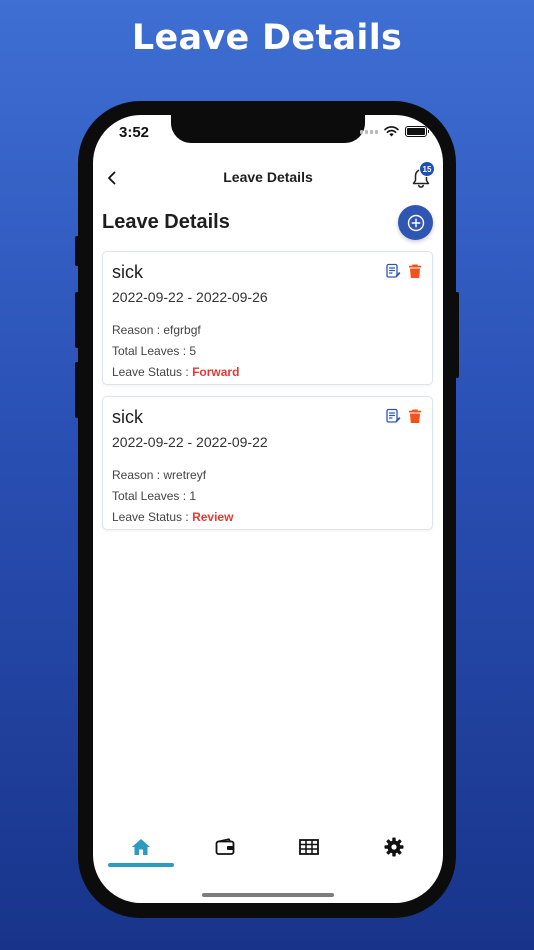 The width and height of the screenshot is (534, 950). What do you see at coordinates (193, 351) in the screenshot?
I see `total-value: 5` at bounding box center [193, 351].